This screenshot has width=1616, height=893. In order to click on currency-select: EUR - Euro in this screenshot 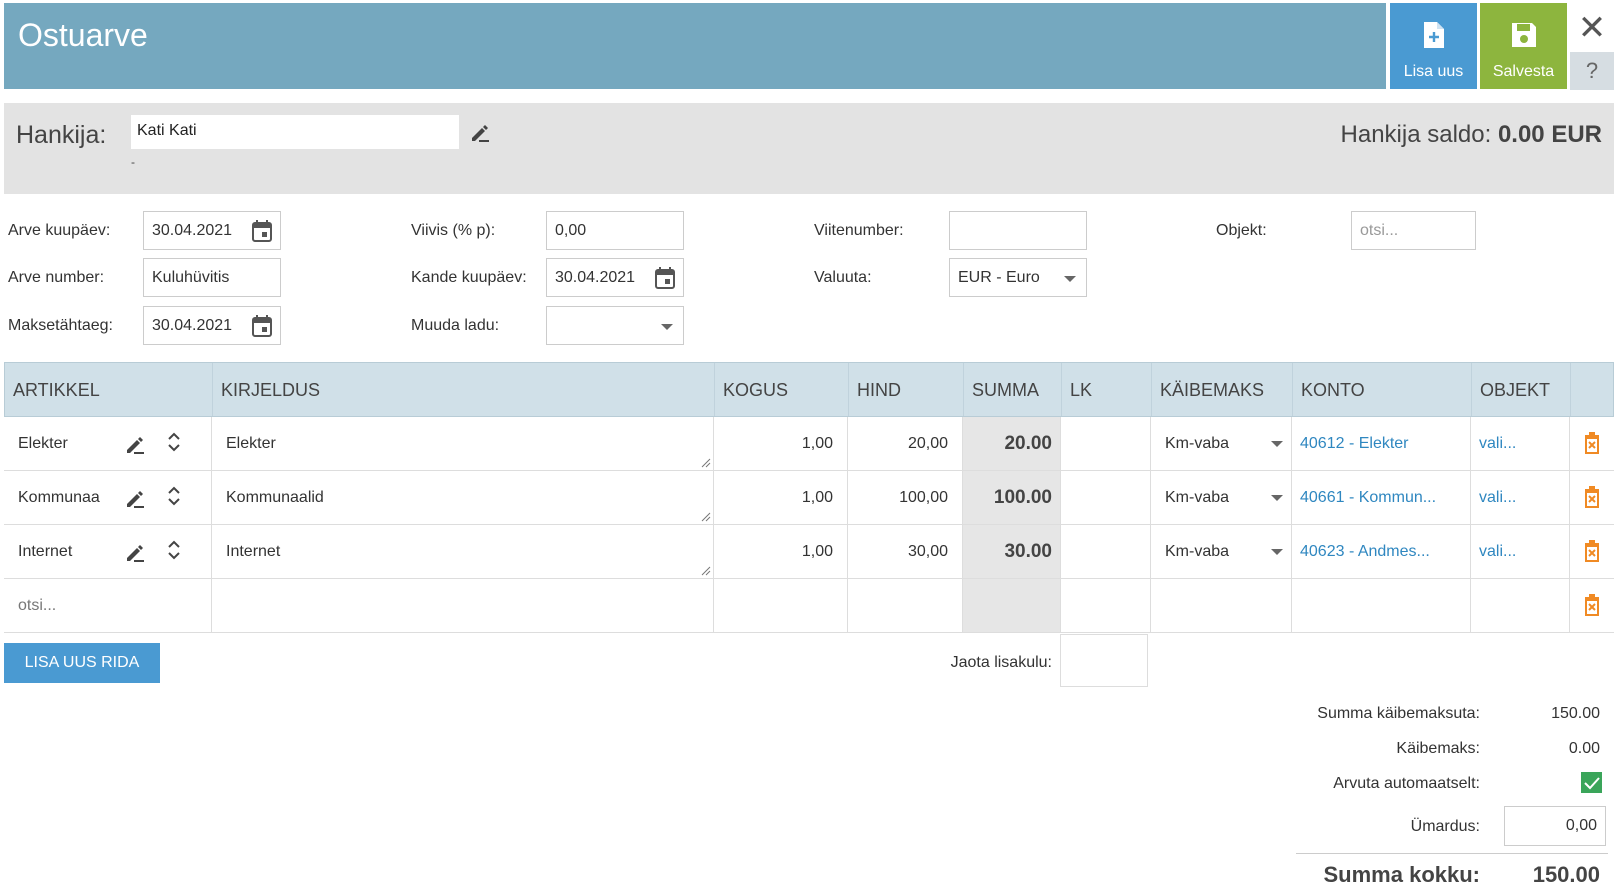, I will do `click(1018, 277)`.